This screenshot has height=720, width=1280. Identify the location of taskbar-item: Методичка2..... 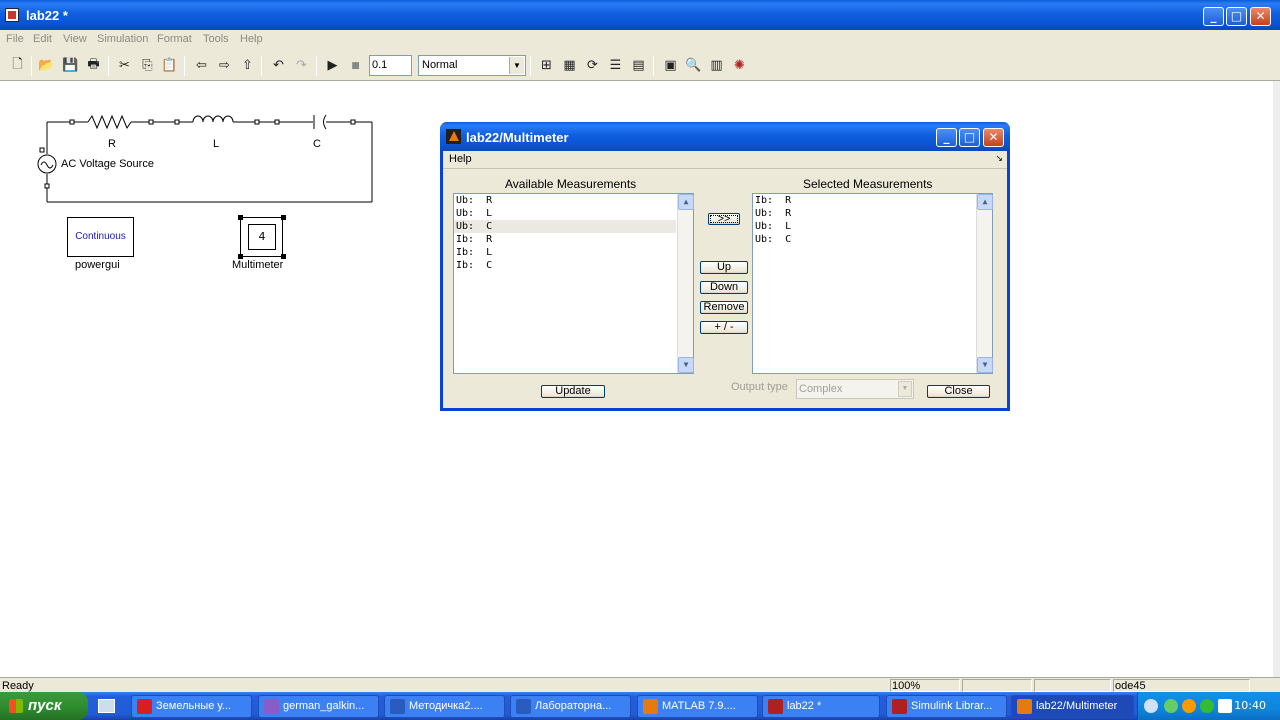
(444, 706).